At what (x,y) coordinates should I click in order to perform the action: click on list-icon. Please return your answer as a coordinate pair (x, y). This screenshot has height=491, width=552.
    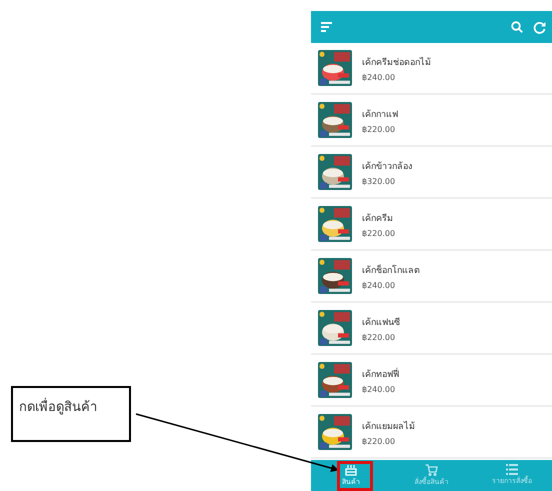
    Looking at the image, I should click on (512, 469).